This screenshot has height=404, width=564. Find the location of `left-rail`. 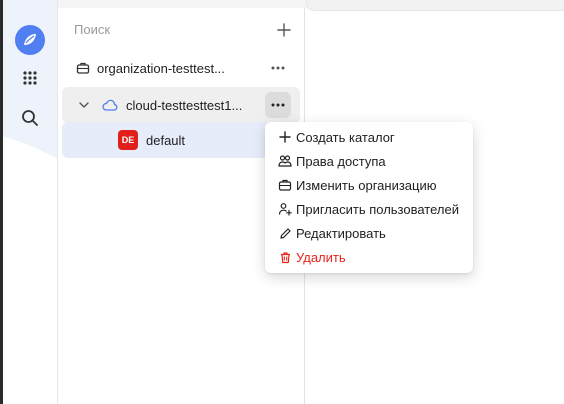

left-rail is located at coordinates (29, 202).